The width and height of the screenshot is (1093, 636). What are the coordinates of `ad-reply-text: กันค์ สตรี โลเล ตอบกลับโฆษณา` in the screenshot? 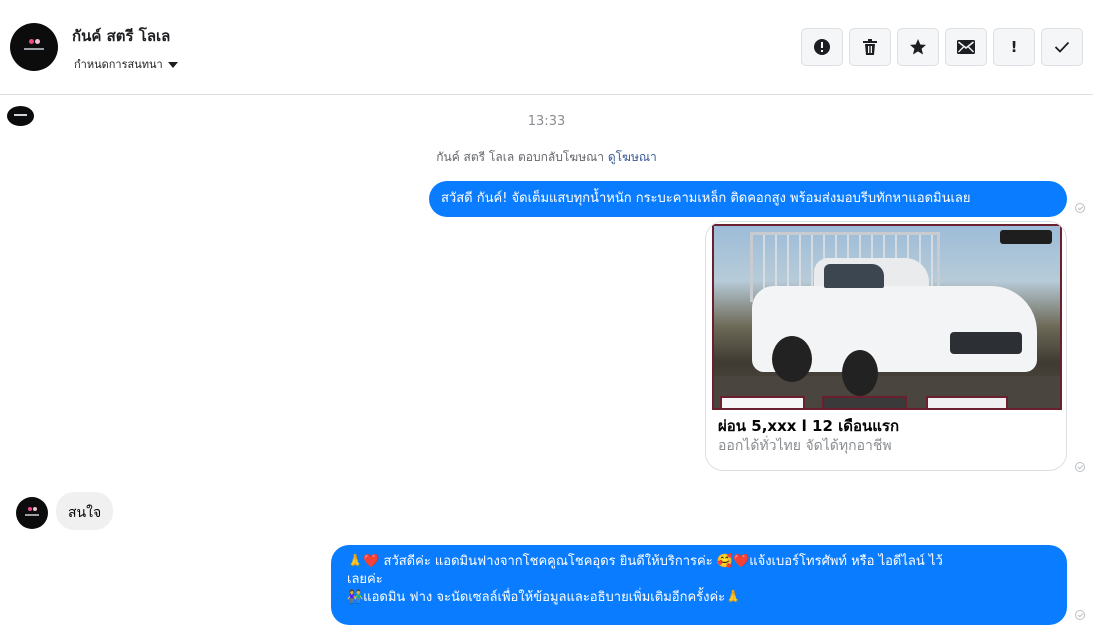 It's located at (520, 157).